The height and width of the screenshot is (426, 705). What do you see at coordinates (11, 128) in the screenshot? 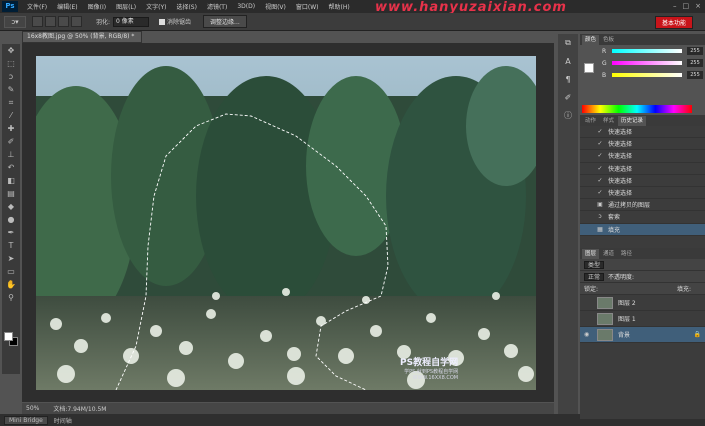
I see `healing-tool-icon: ✚` at bounding box center [11, 128].